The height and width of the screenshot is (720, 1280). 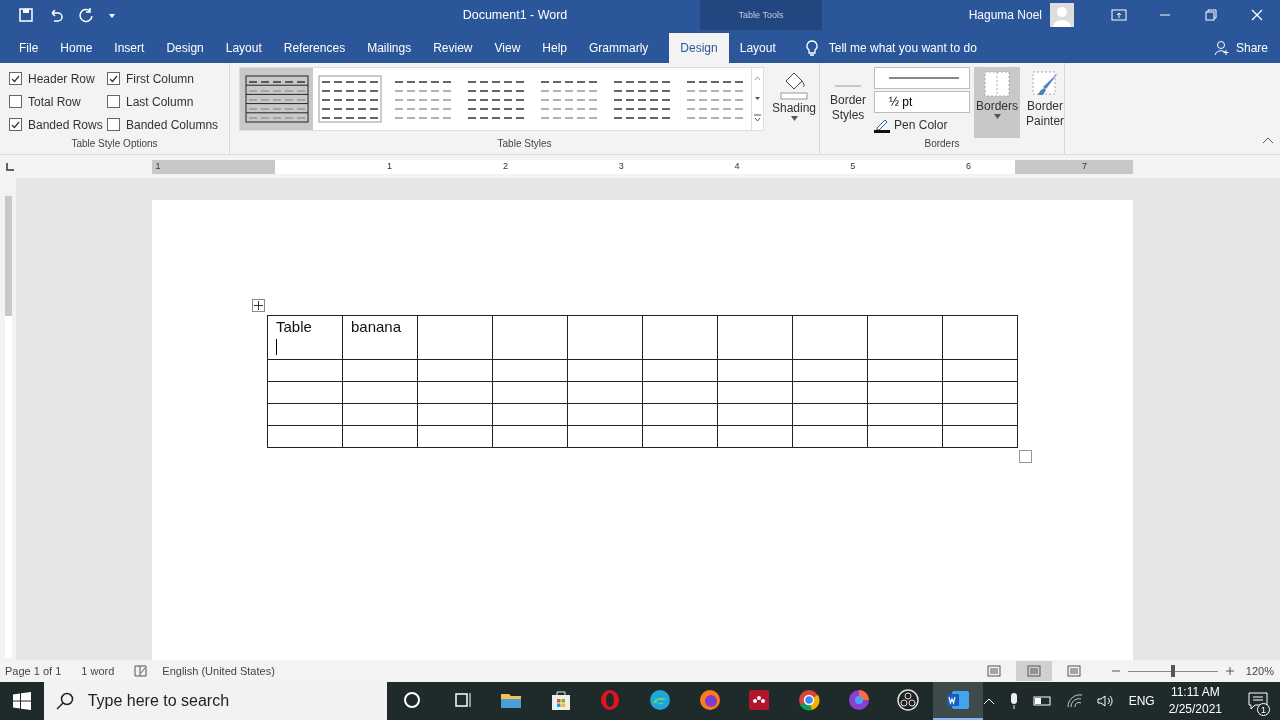 I want to click on table-cell: Table, so click(x=305, y=337).